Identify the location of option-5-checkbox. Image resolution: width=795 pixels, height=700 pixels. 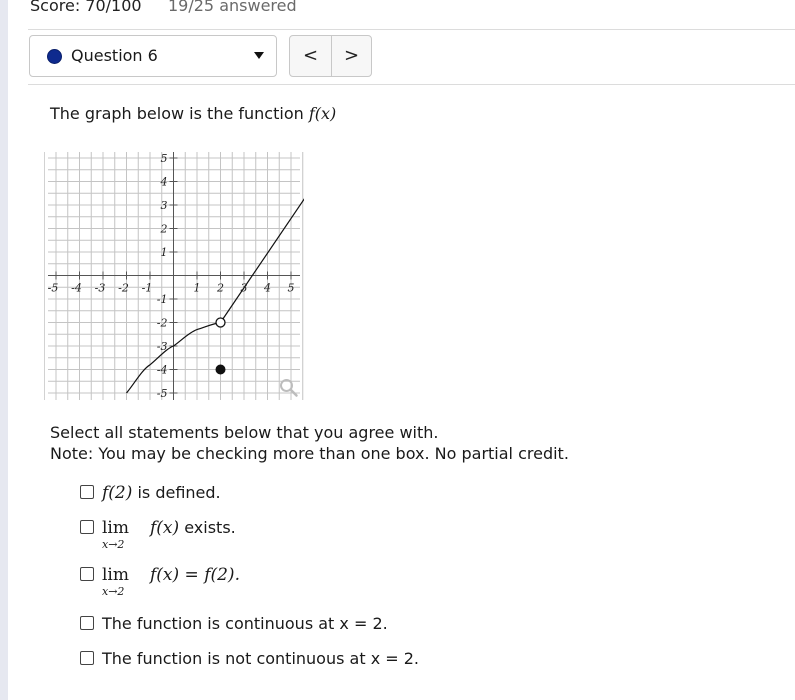
(87, 658).